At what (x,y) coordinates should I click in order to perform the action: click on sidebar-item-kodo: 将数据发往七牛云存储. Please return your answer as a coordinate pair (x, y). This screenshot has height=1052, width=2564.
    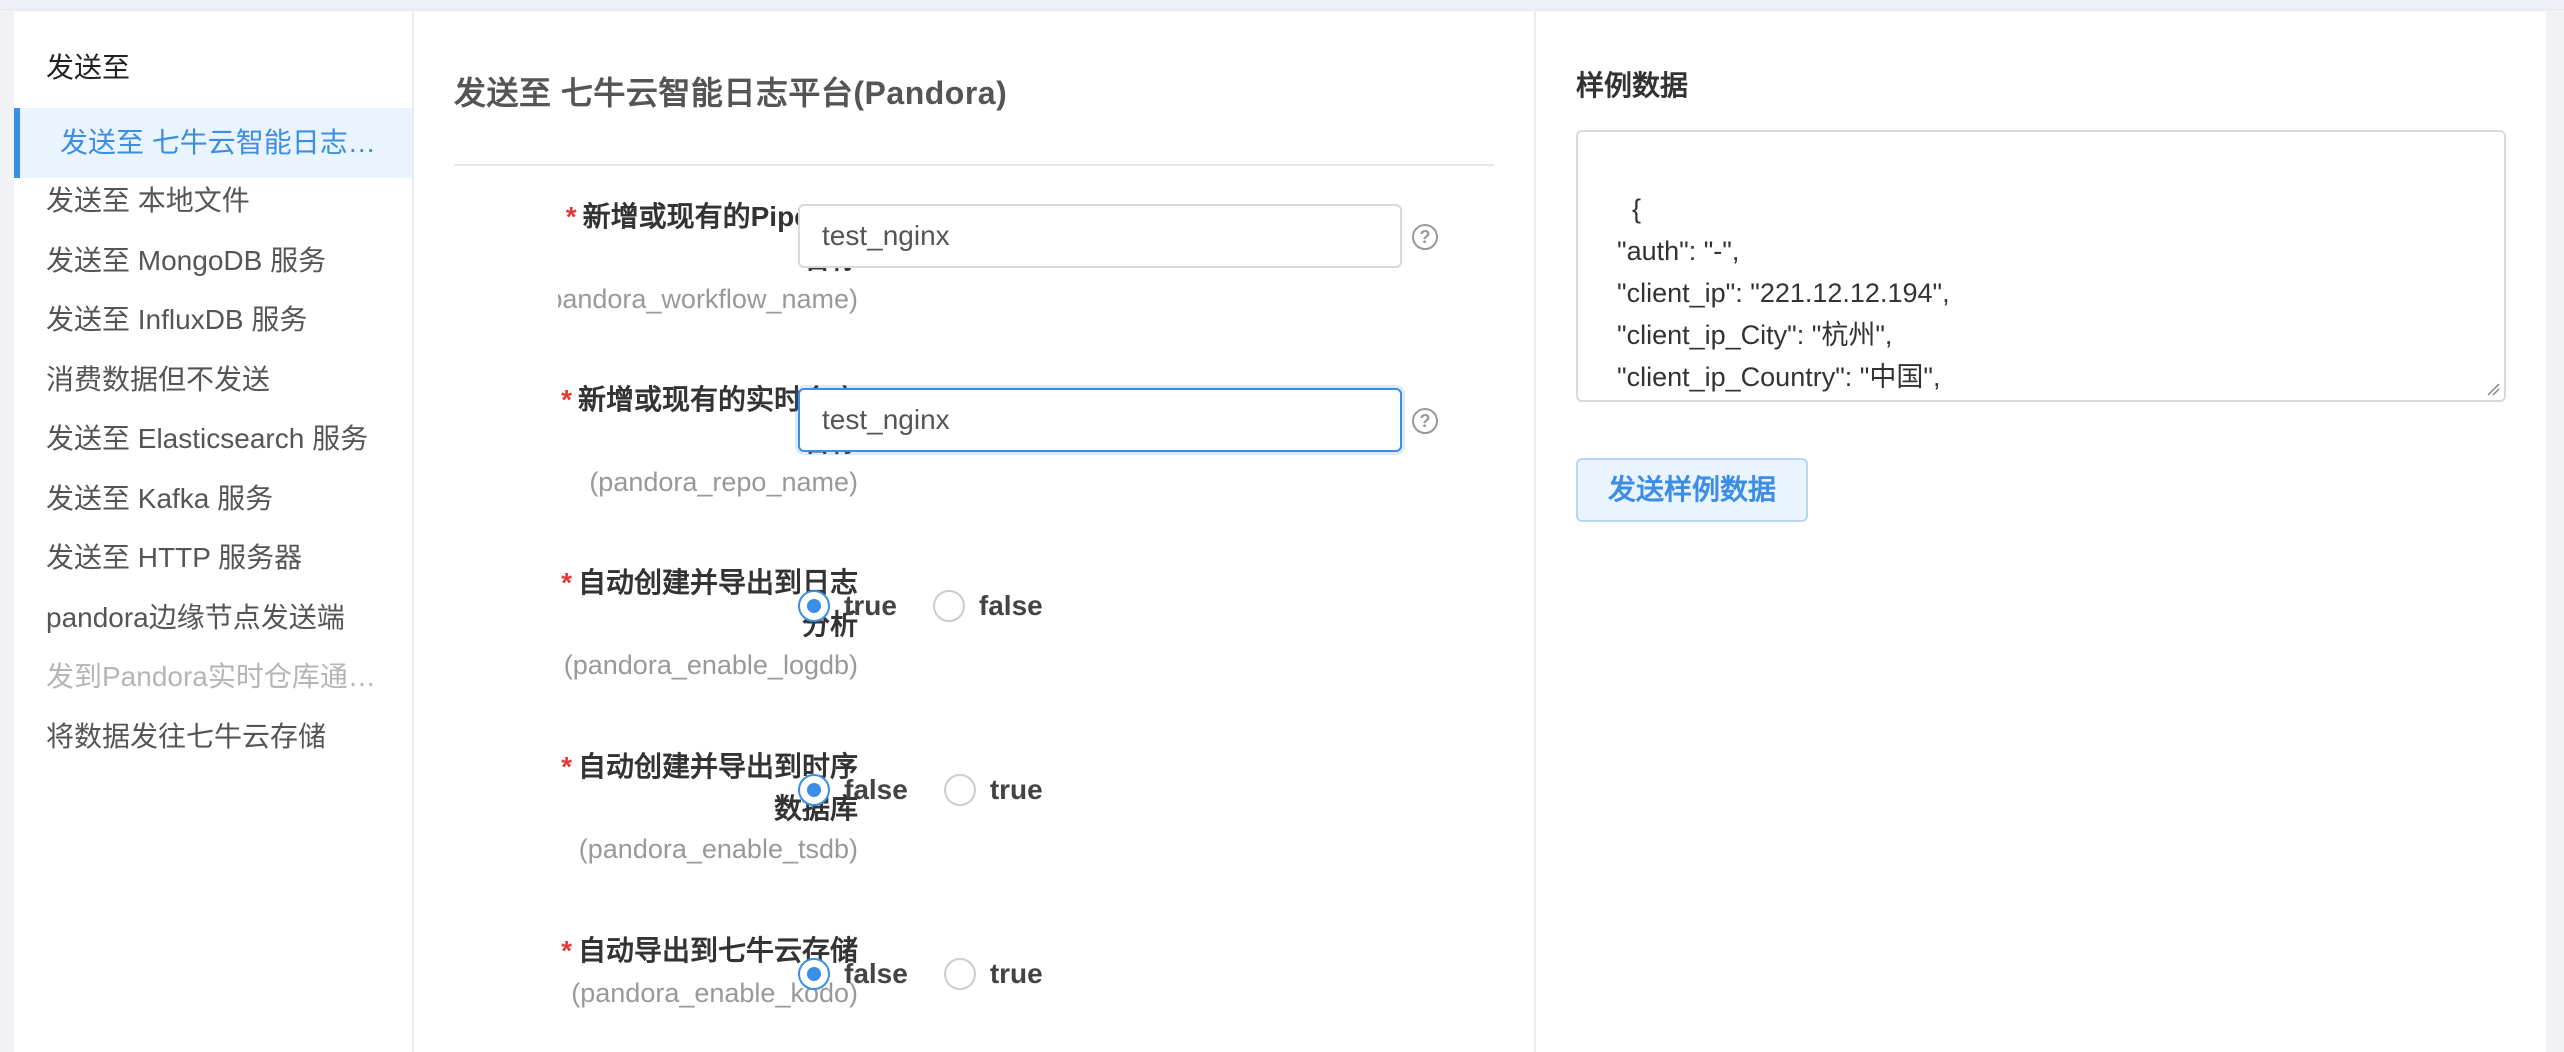
    Looking at the image, I should click on (213, 737).